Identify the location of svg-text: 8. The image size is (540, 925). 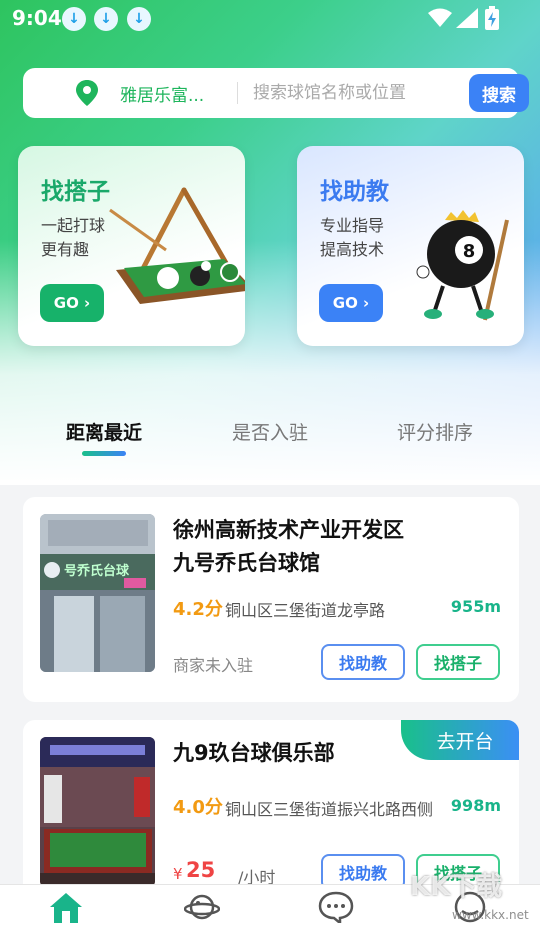
(469, 251).